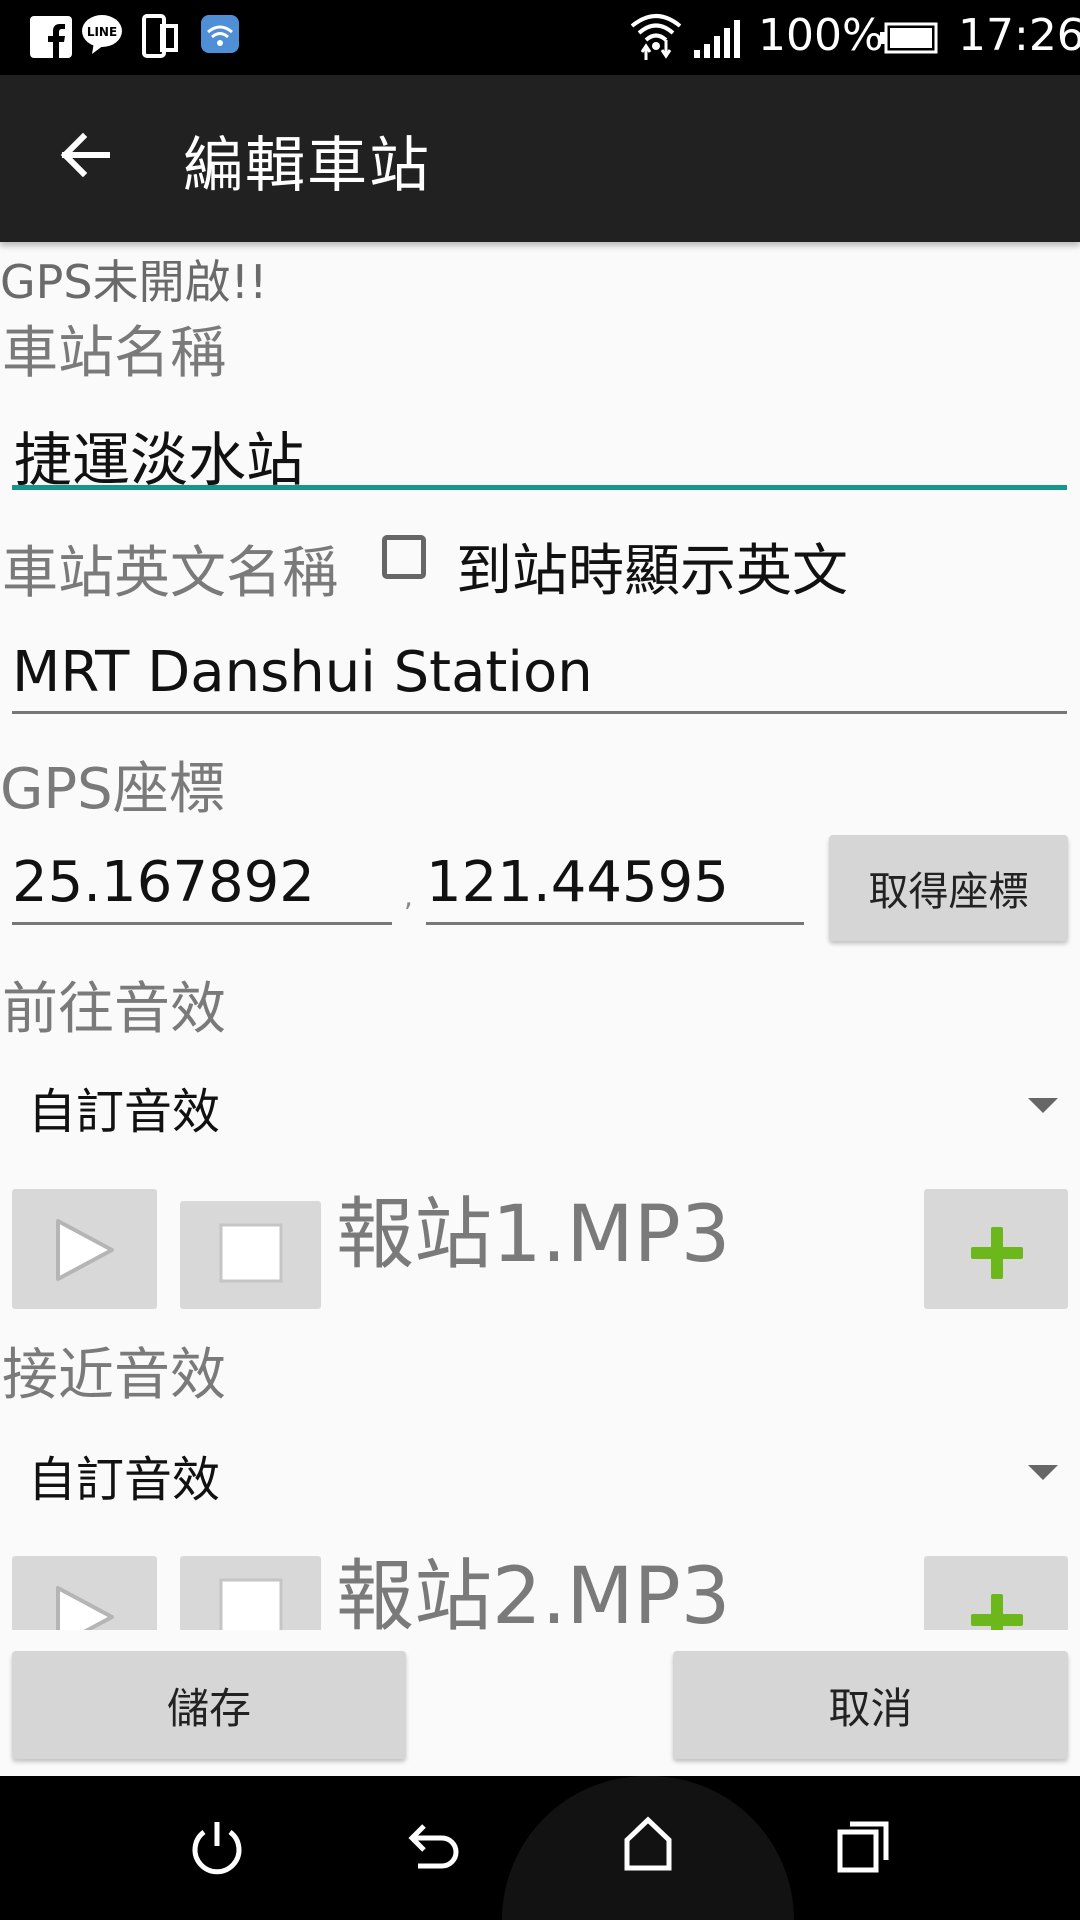  Describe the element at coordinates (404, 557) in the screenshot. I see `show-english-checkbox` at that location.